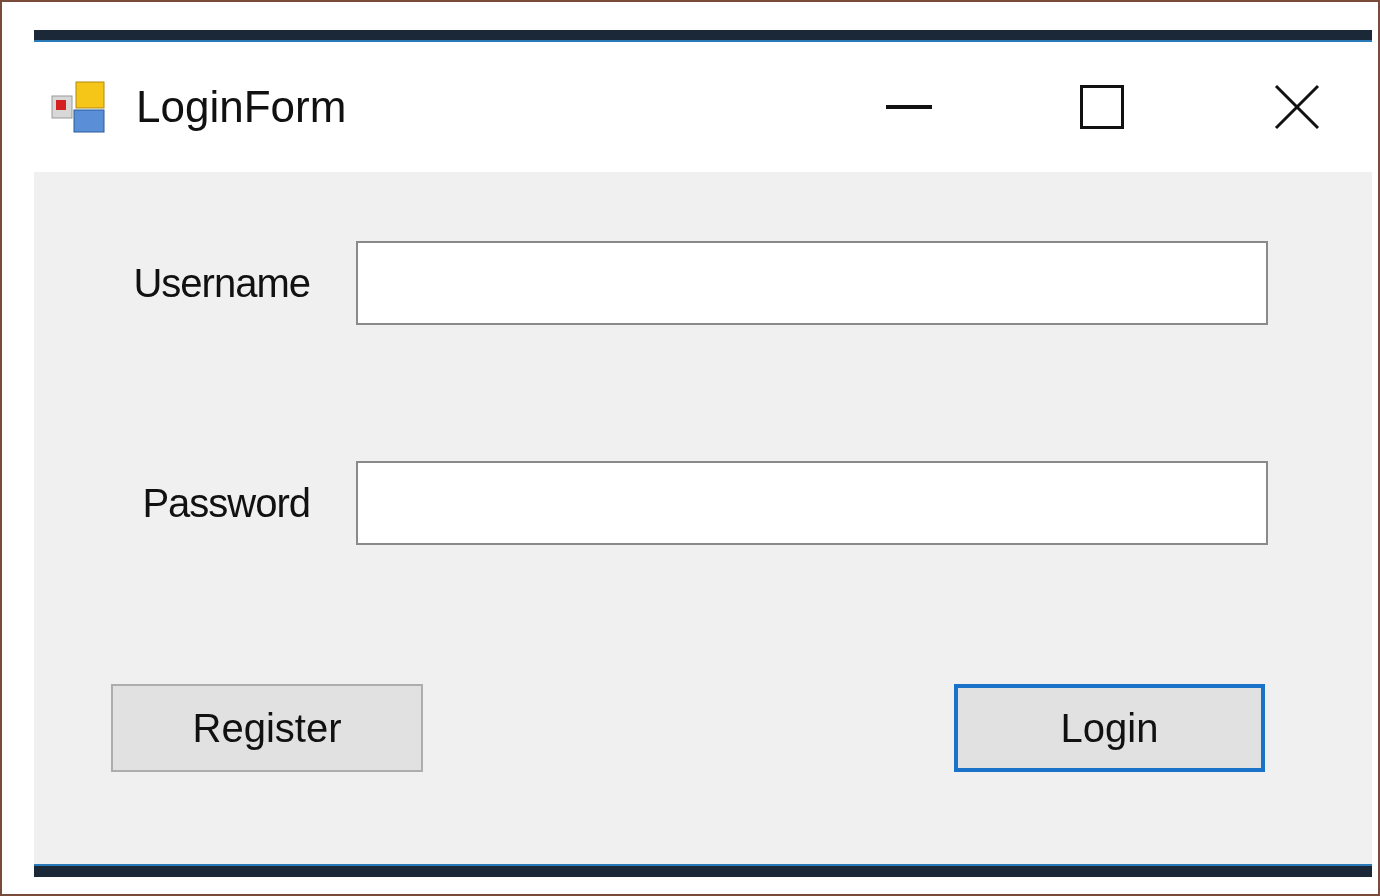 The width and height of the screenshot is (1380, 896). Describe the element at coordinates (1297, 107) in the screenshot. I see `close-icon` at that location.